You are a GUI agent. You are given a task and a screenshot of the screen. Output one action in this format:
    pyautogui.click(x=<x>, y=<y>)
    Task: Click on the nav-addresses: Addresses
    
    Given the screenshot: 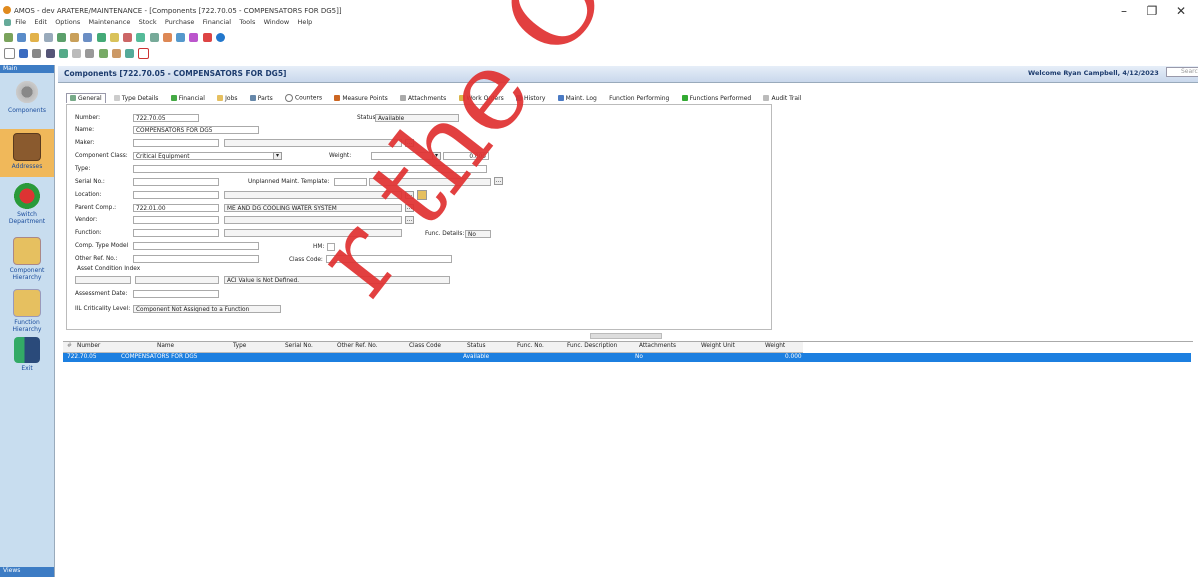 What is the action you would take?
    pyautogui.click(x=27, y=153)
    